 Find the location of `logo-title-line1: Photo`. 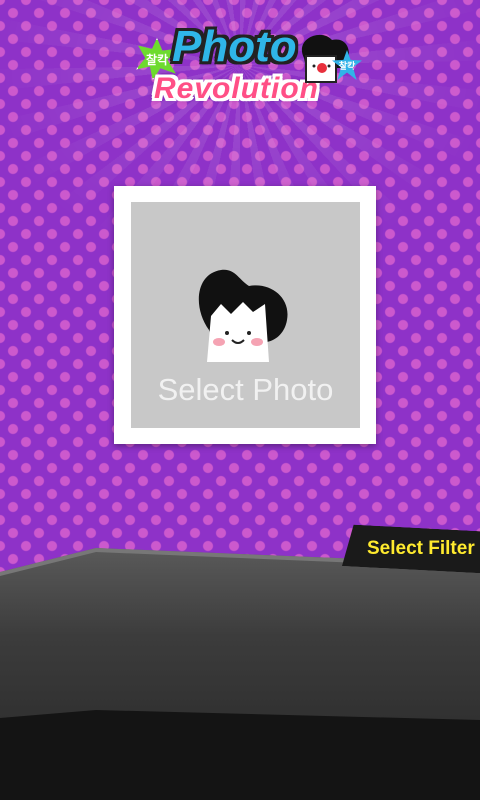

logo-title-line1: Photo is located at coordinates (234, 46).